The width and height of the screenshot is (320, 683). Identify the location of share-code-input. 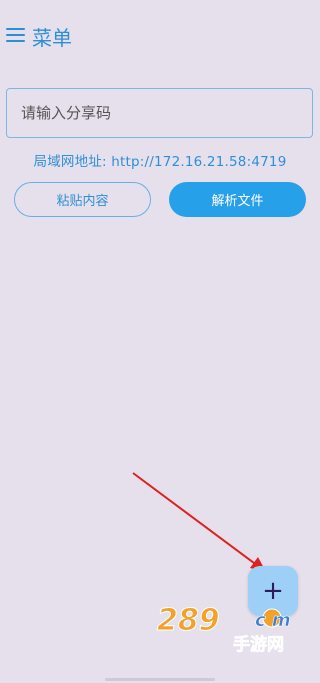
(159, 113).